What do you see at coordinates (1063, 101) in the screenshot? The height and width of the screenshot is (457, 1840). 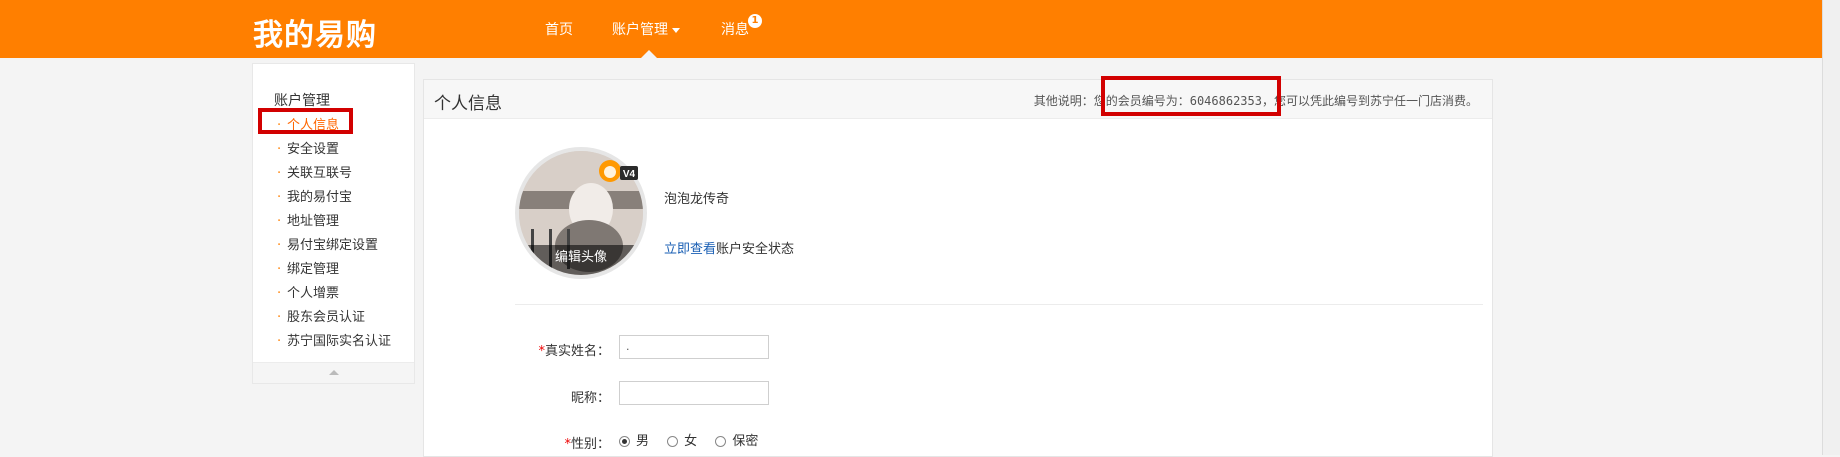 I see `notice-prefix: 其他说明：` at bounding box center [1063, 101].